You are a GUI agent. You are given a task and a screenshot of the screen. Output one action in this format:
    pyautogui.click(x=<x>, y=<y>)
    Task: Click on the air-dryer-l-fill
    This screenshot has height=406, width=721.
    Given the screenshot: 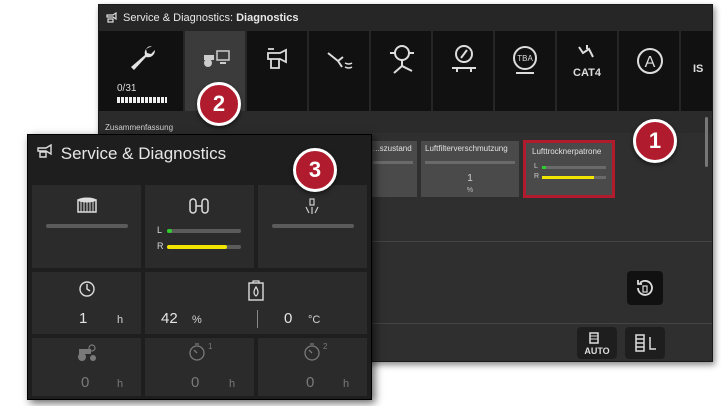 What is the action you would take?
    pyautogui.click(x=544, y=167)
    